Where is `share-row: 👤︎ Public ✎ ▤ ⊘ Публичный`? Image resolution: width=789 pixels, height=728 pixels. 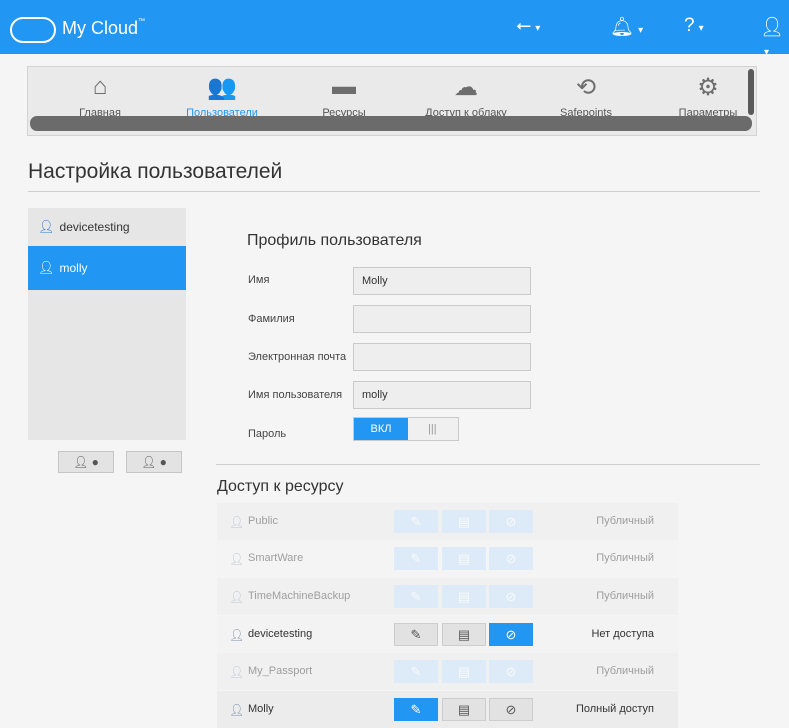
share-row: 👤︎ Public ✎ ▤ ⊘ Публичный is located at coordinates (447, 521).